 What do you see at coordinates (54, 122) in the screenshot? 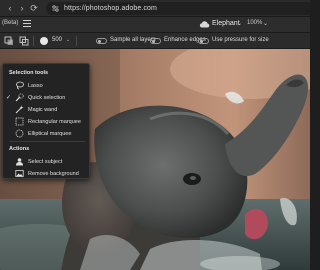
I see `rectangular-marquee-label: Rectangular marquee` at bounding box center [54, 122].